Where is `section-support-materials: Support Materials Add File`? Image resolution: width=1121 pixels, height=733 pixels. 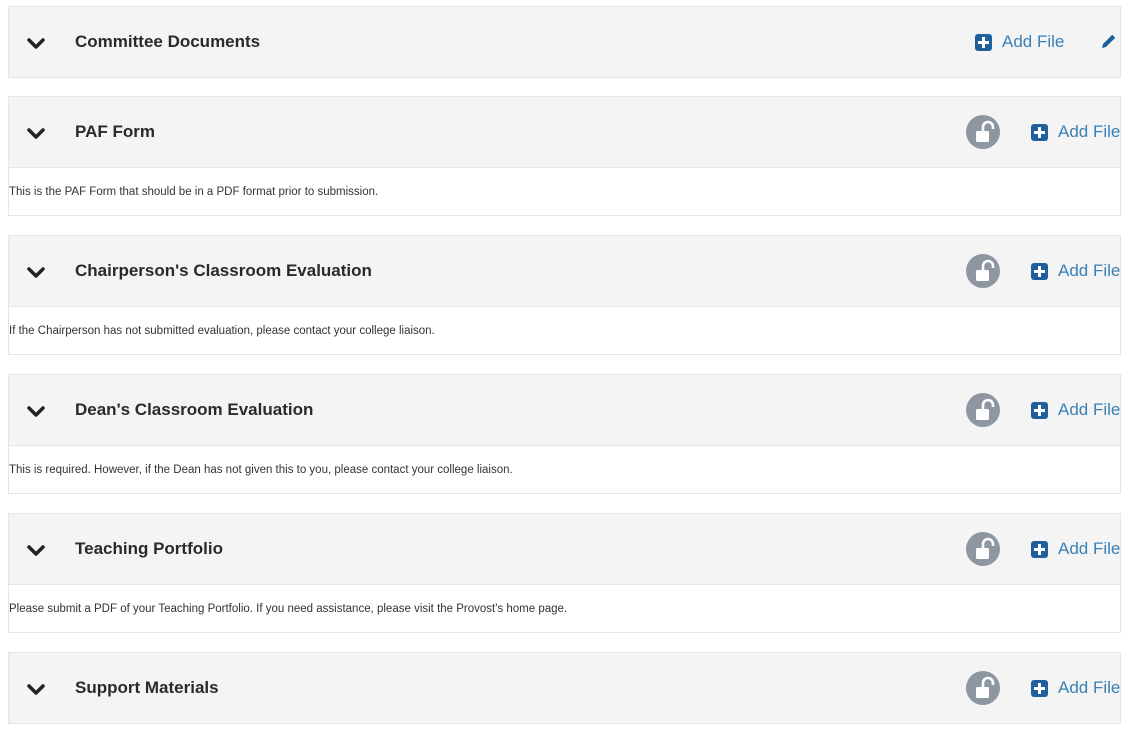 section-support-materials: Support Materials Add File is located at coordinates (564, 688).